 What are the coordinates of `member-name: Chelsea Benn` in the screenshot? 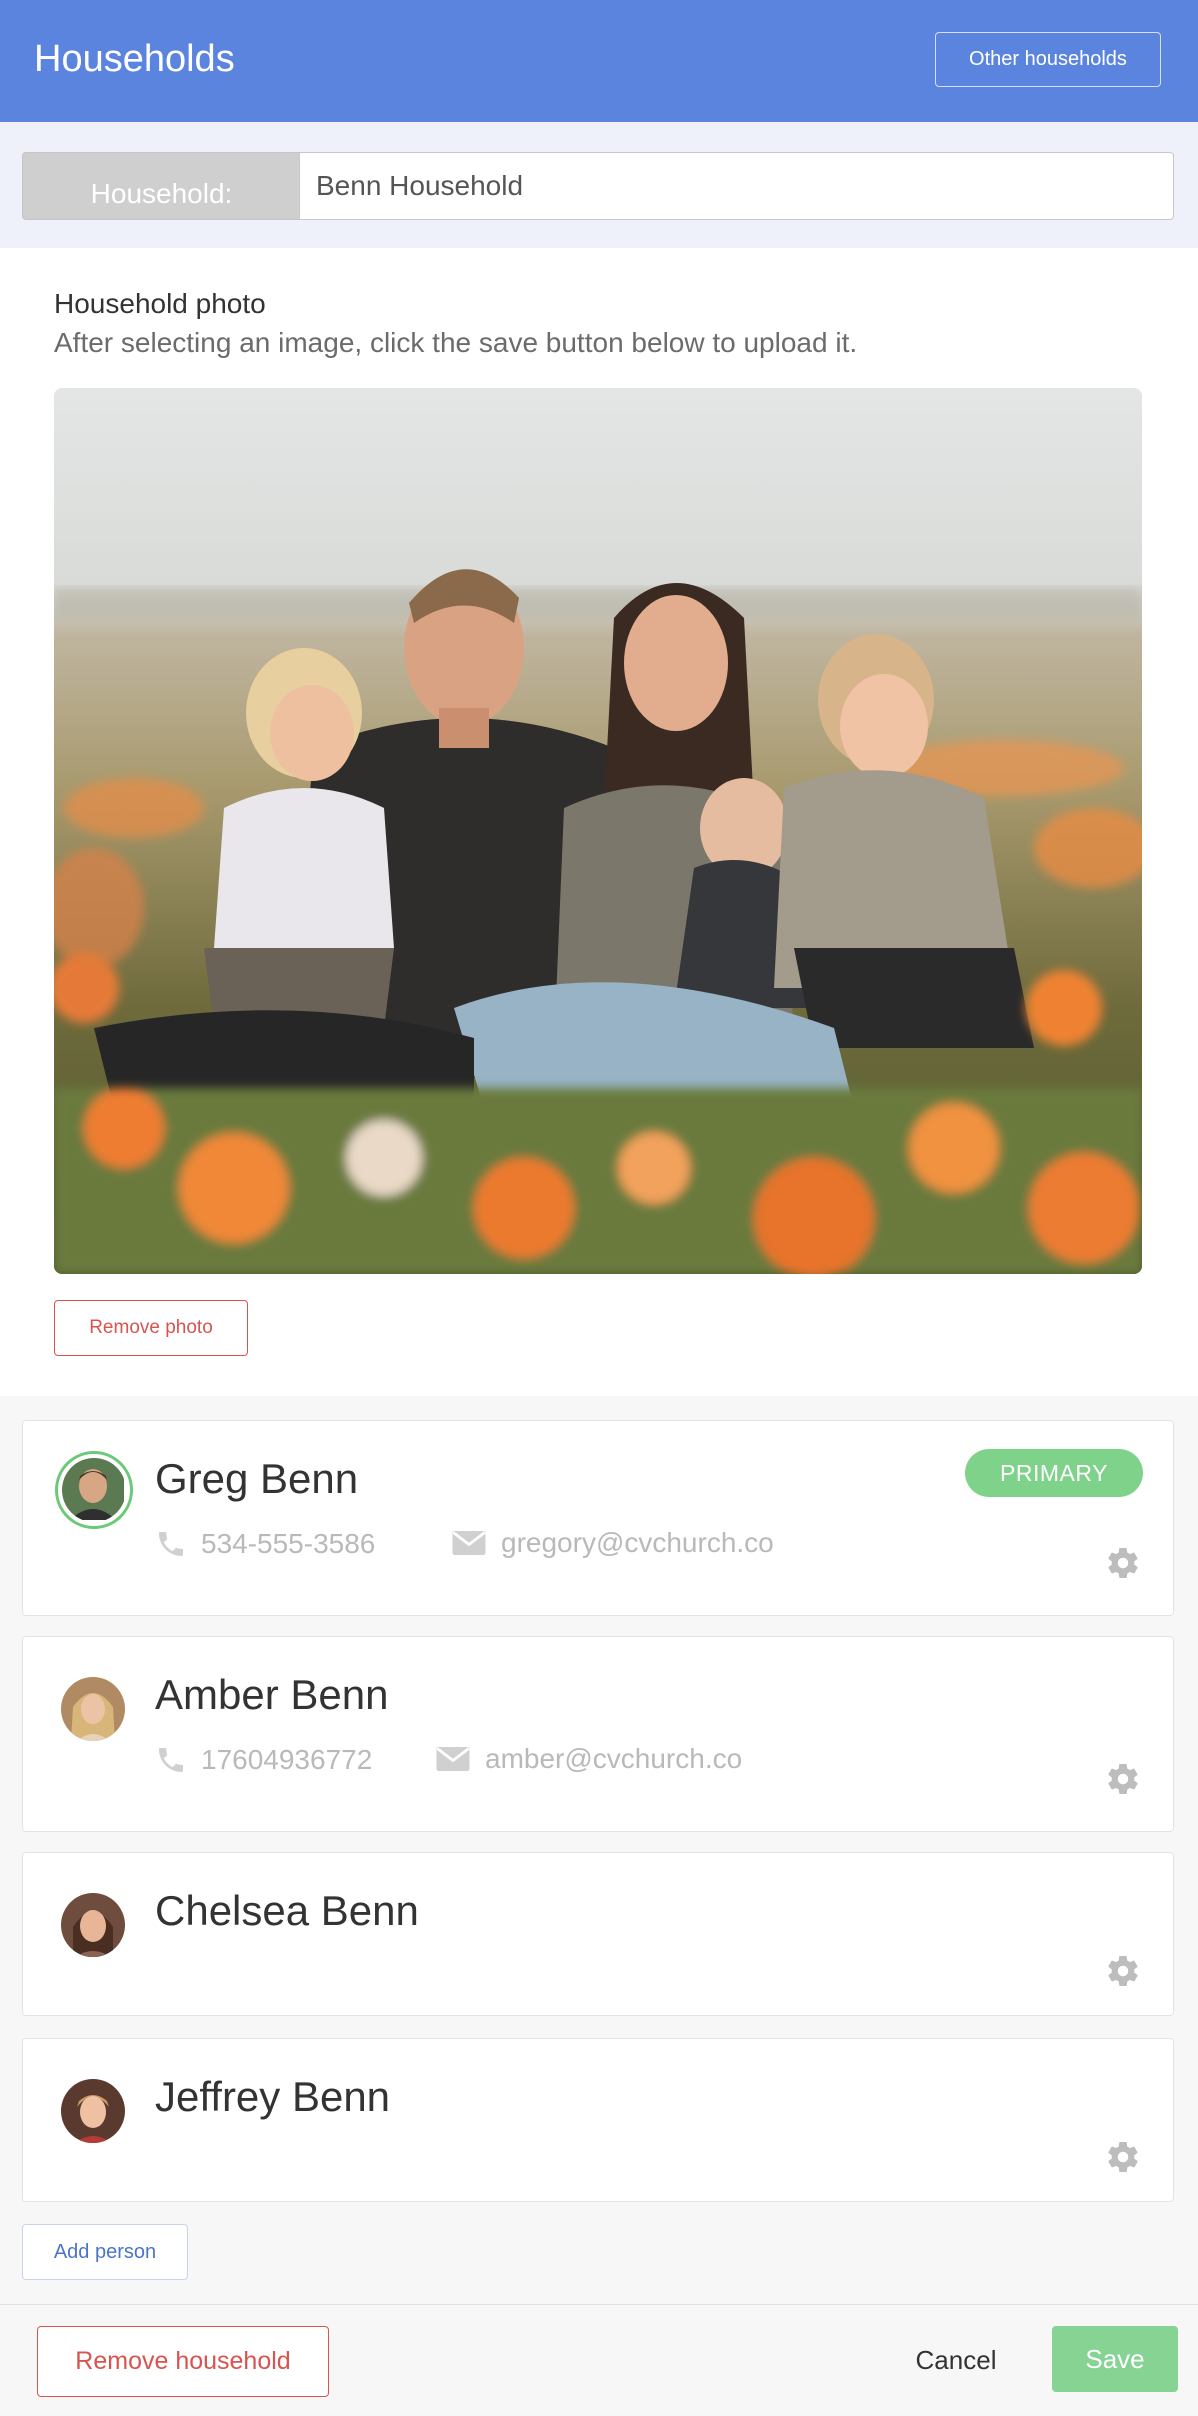 It's located at (287, 1911).